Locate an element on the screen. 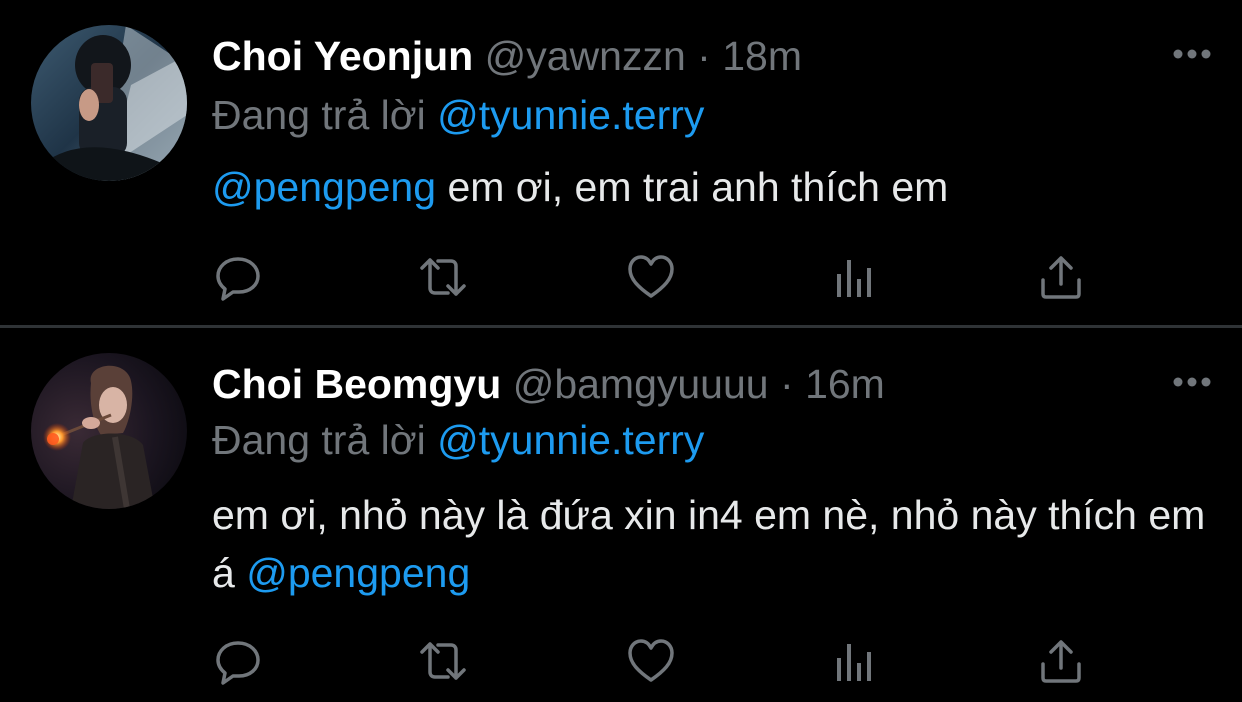 The height and width of the screenshot is (702, 1242). user-handle: @bamgyuuuu is located at coordinates (641, 384).